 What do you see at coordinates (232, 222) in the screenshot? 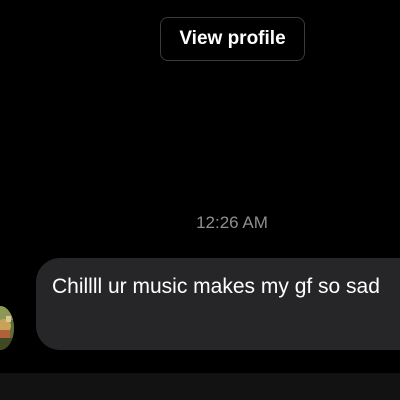
I see `message-timestamp: 12:26 AM` at bounding box center [232, 222].